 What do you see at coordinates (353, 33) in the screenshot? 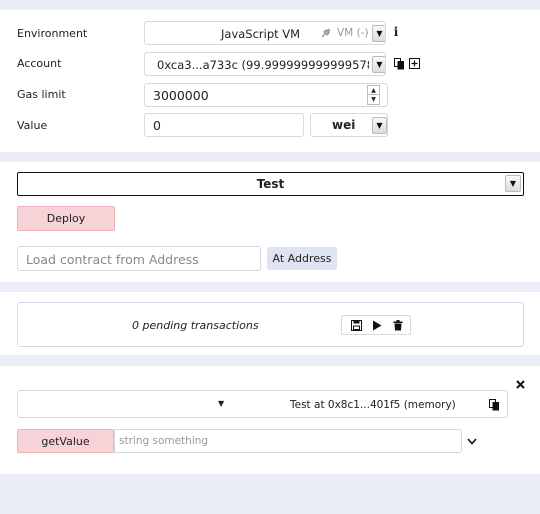
I see `vm-badge: VM (-)` at bounding box center [353, 33].